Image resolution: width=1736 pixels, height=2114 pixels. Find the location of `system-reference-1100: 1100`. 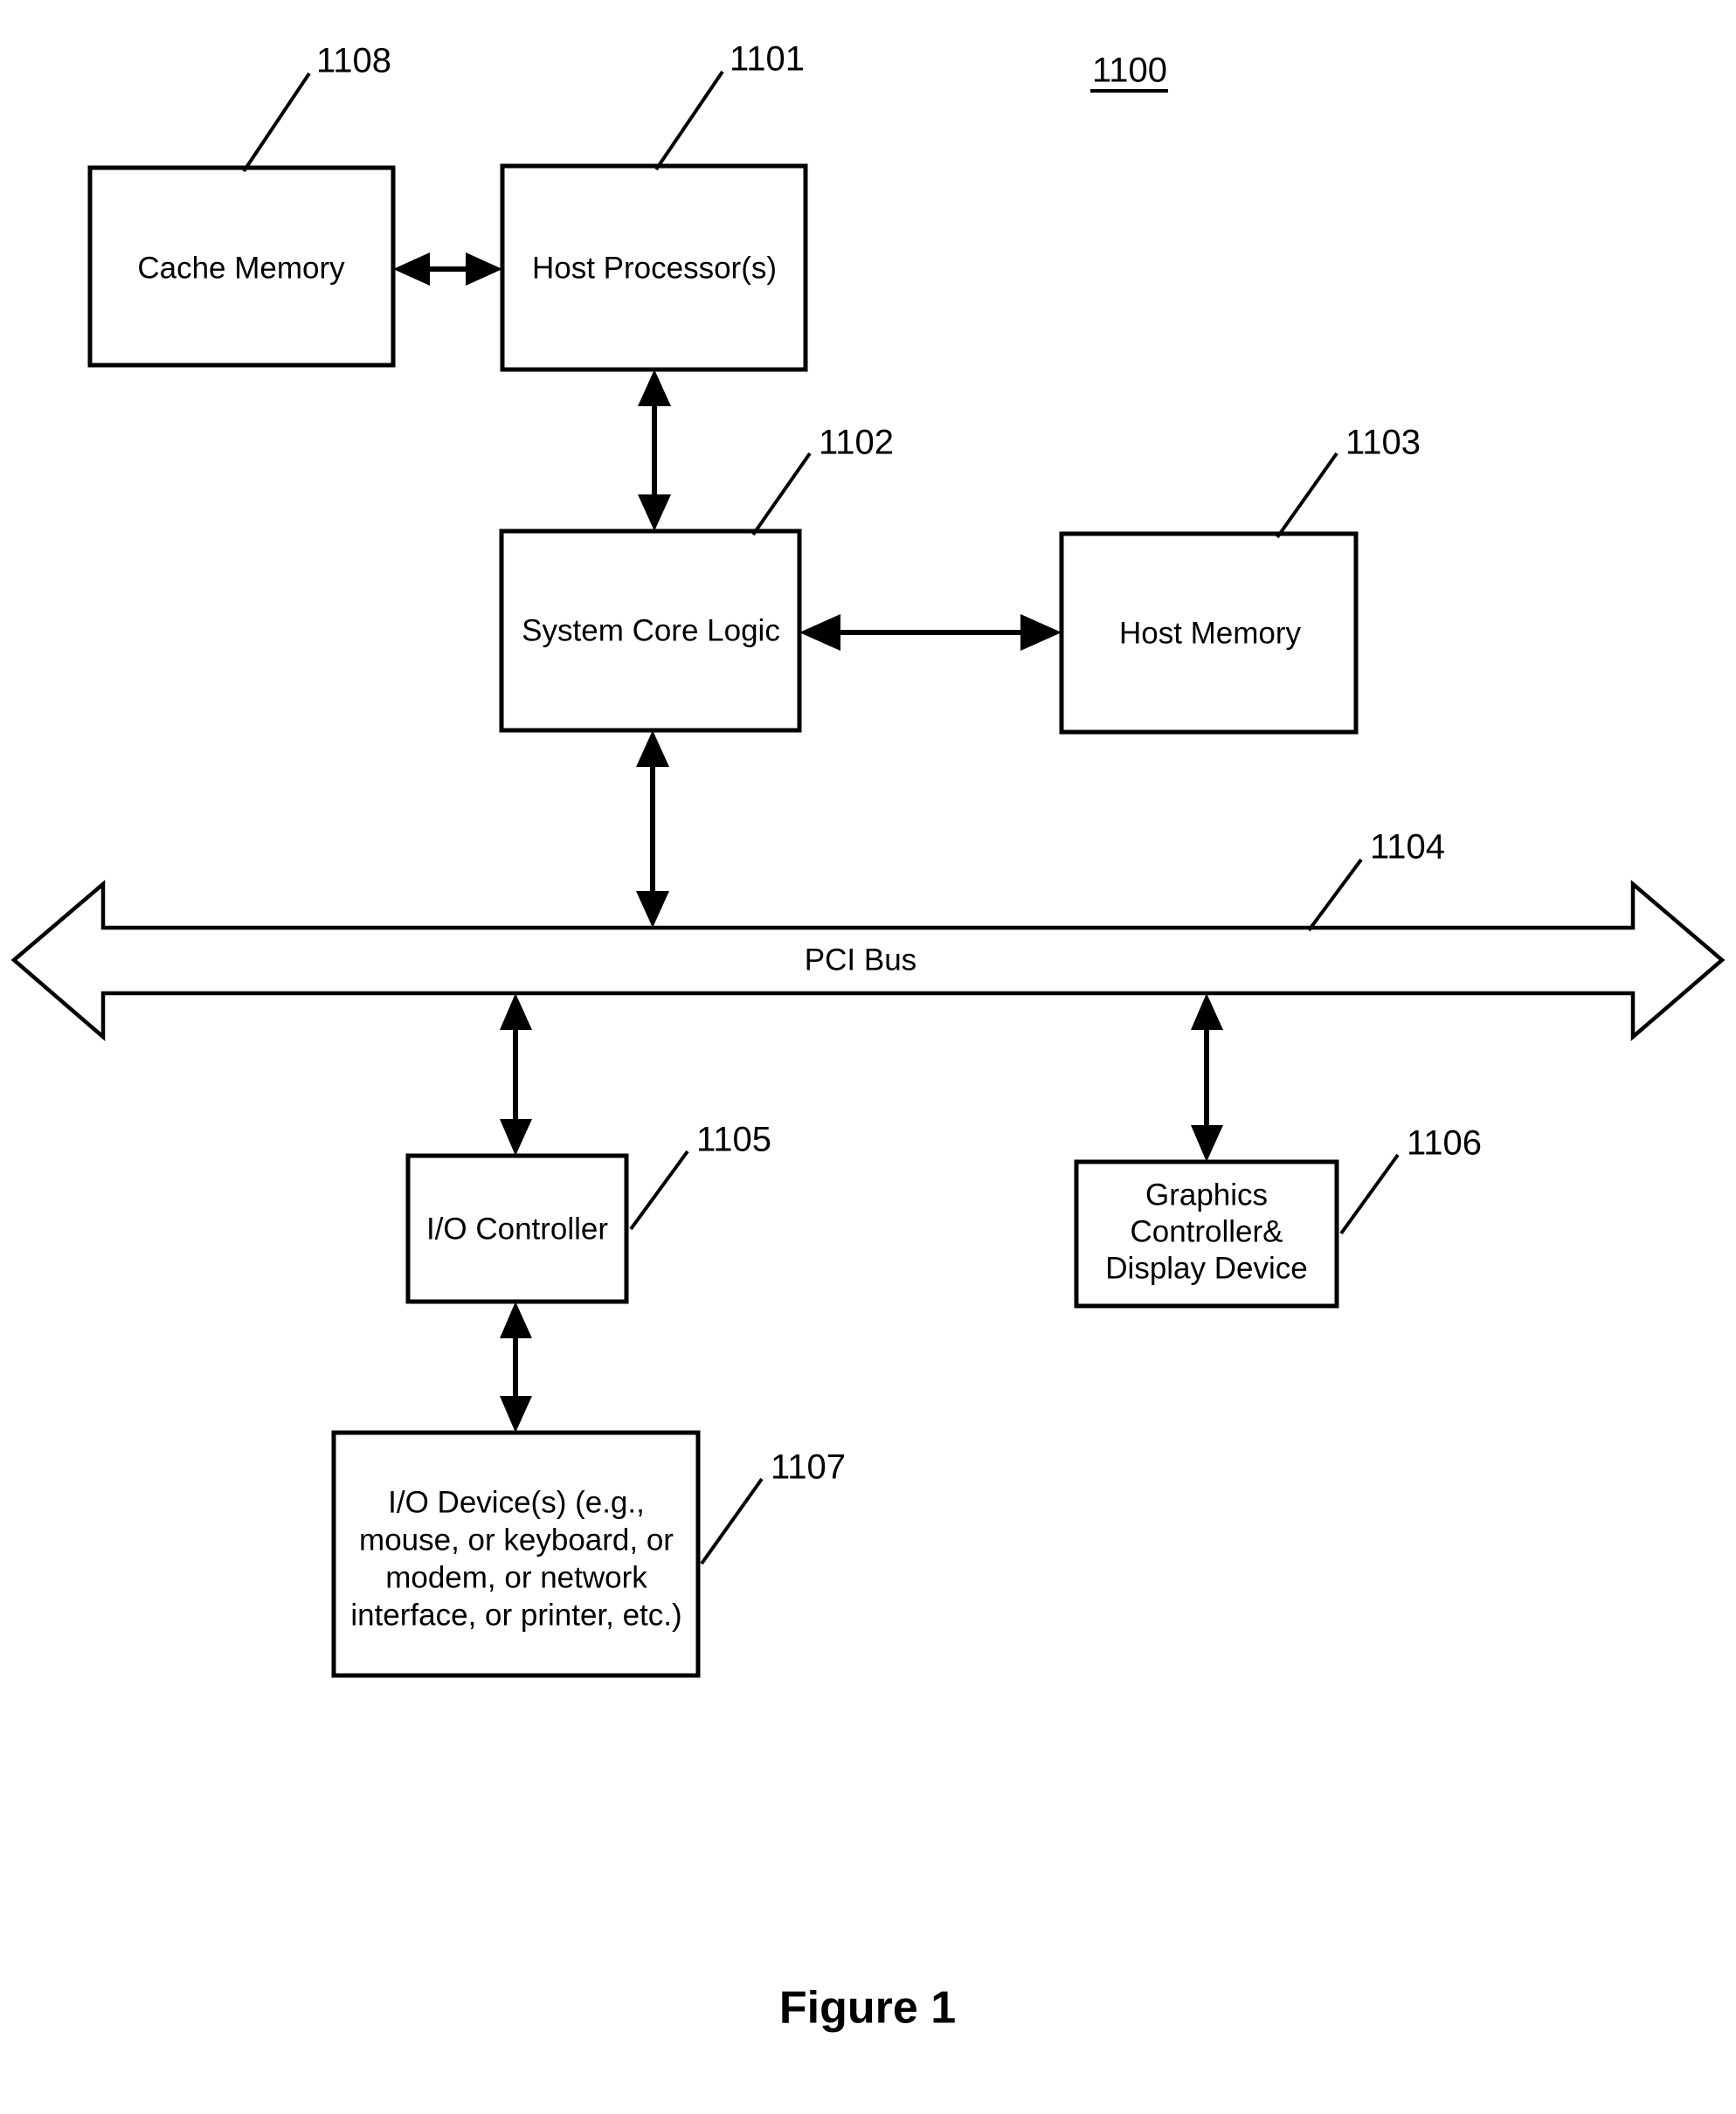

system-reference-1100: 1100 is located at coordinates (1129, 73).